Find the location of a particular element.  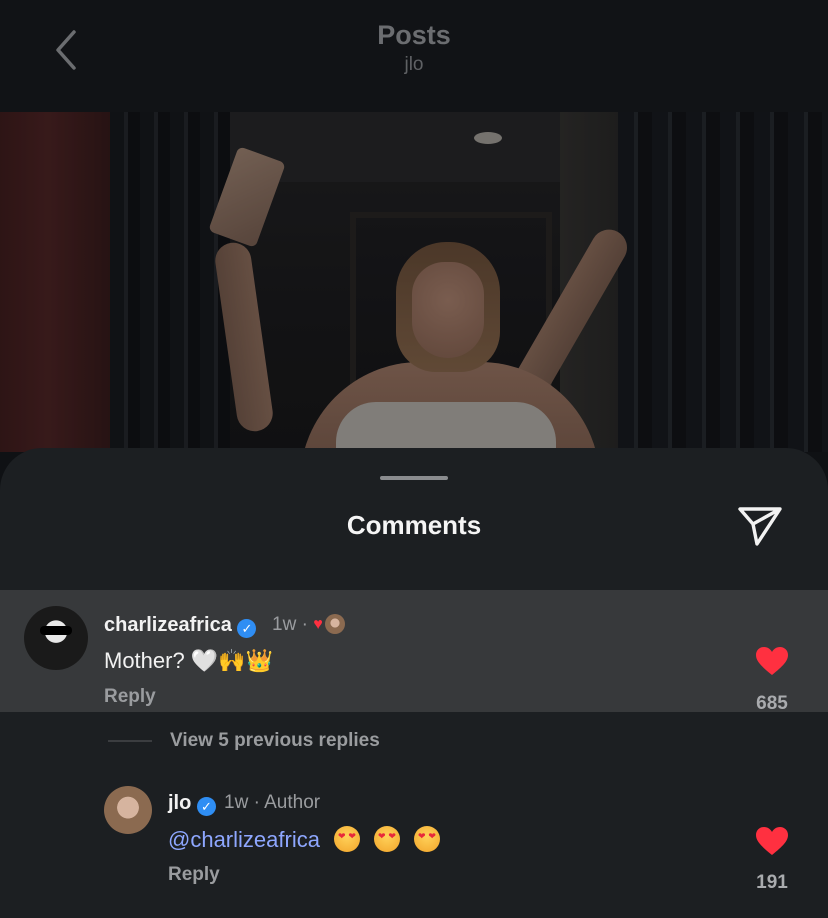

top-nav-bar: Posts jlo is located at coordinates (414, 56).